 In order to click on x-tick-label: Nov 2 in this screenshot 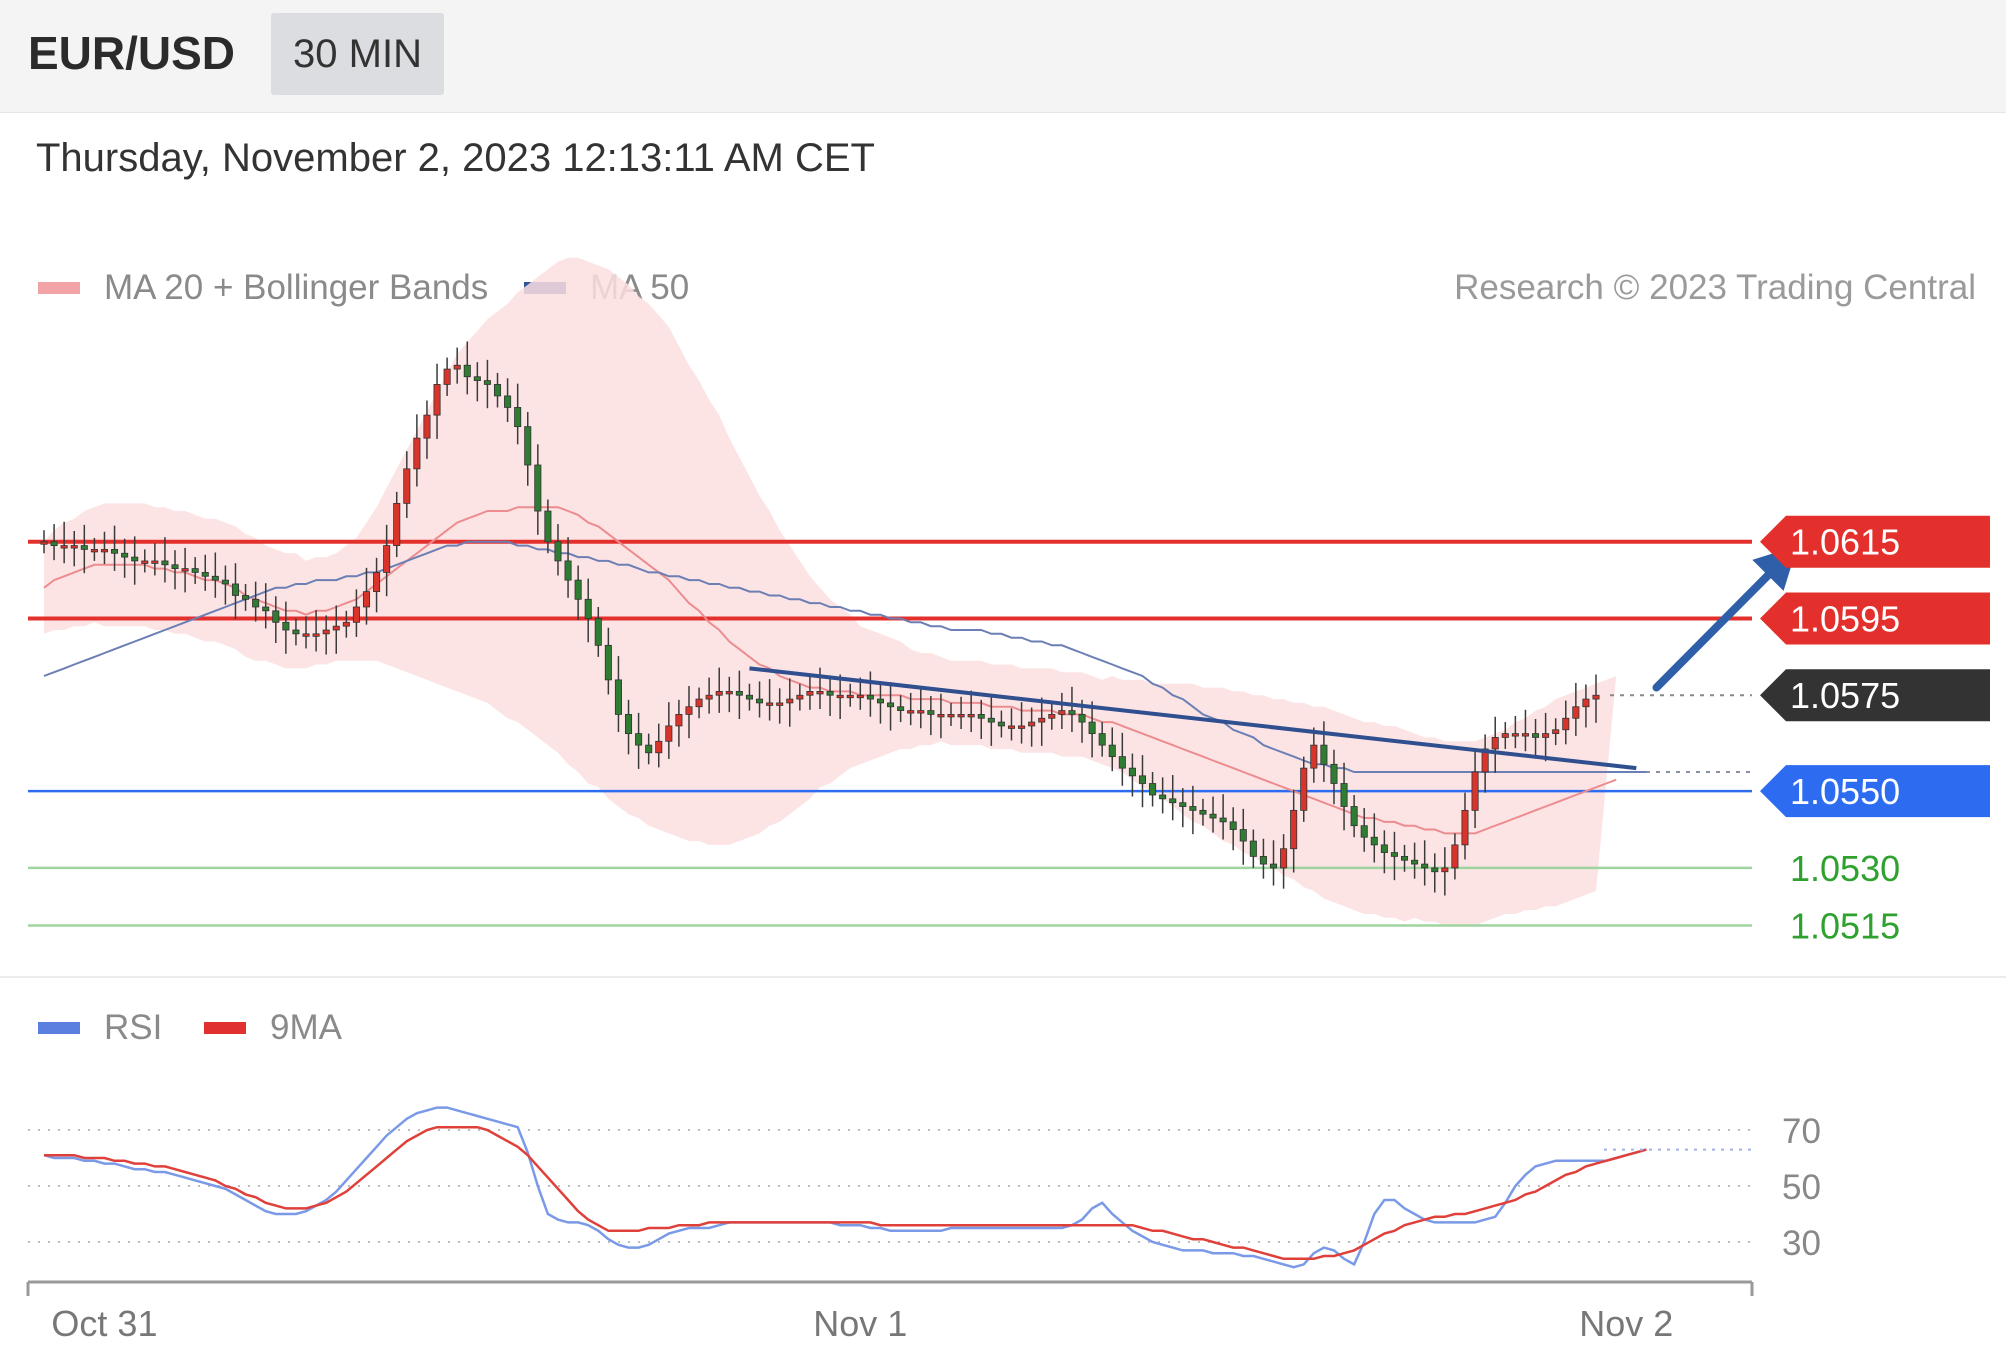, I will do `click(1626, 1323)`.